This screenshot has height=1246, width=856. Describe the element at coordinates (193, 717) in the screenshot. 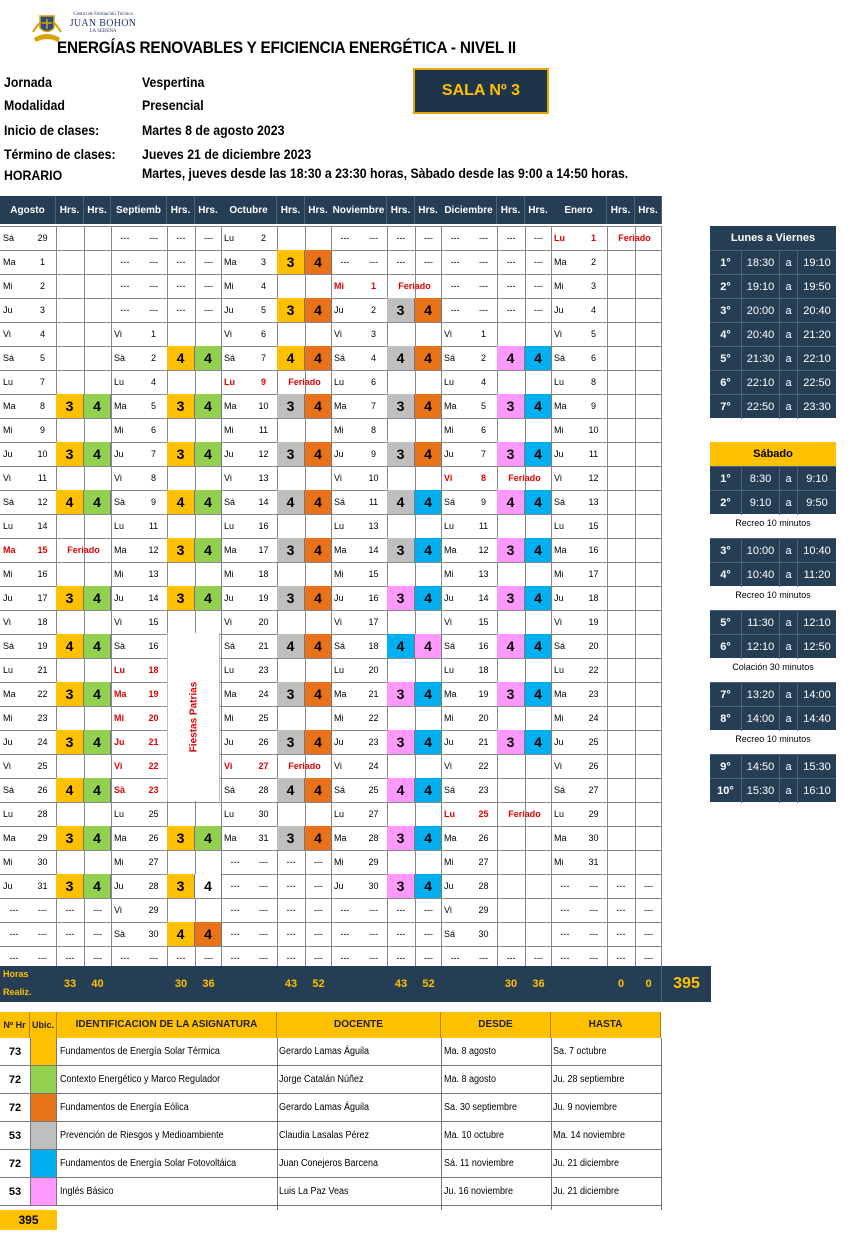

I see `fiestas-patrias-block: Fiestas Patrias` at that location.